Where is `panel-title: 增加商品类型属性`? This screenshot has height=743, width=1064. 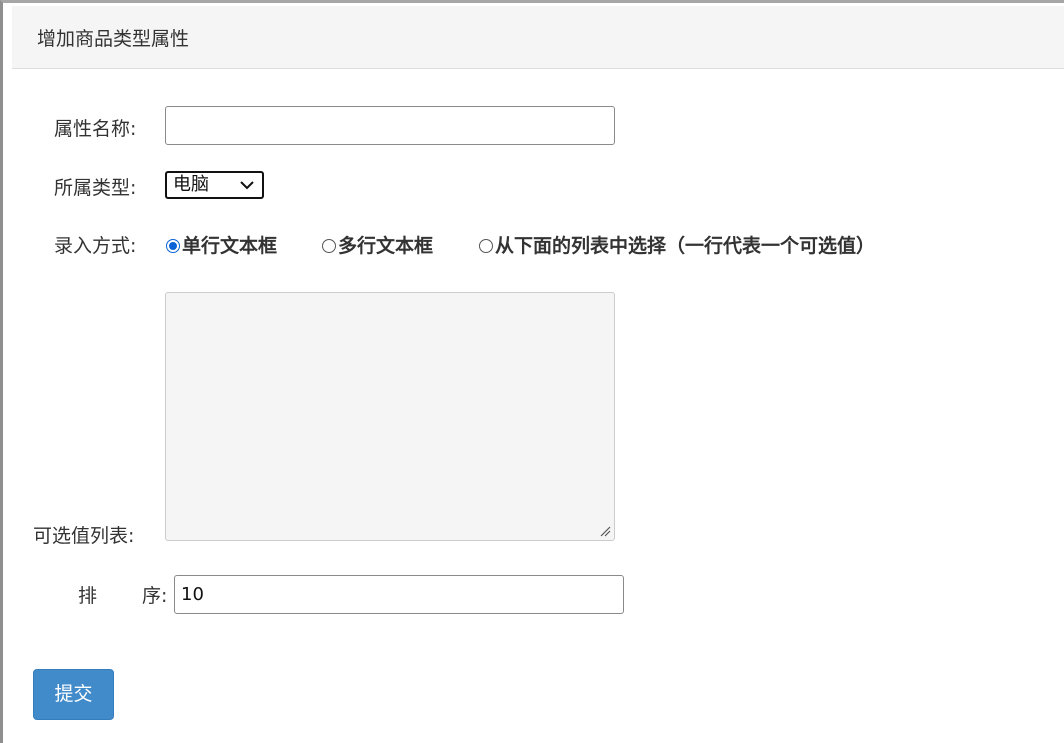 panel-title: 增加商品类型属性 is located at coordinates (113, 39).